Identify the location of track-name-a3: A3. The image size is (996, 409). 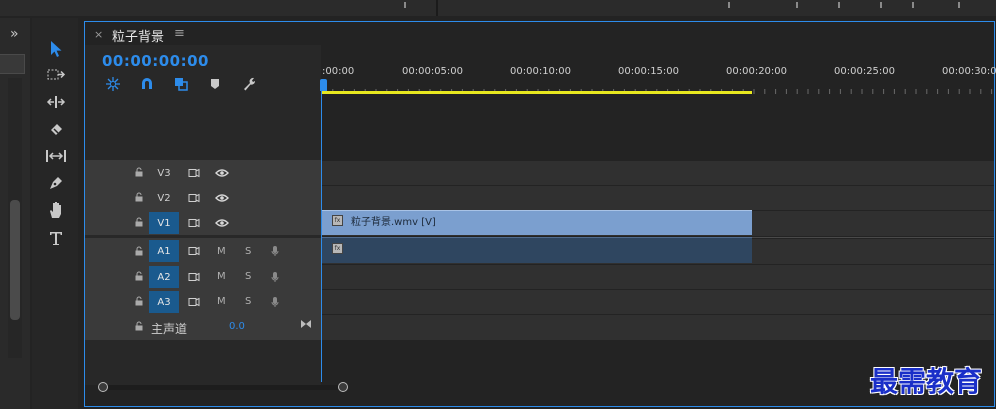
(164, 302).